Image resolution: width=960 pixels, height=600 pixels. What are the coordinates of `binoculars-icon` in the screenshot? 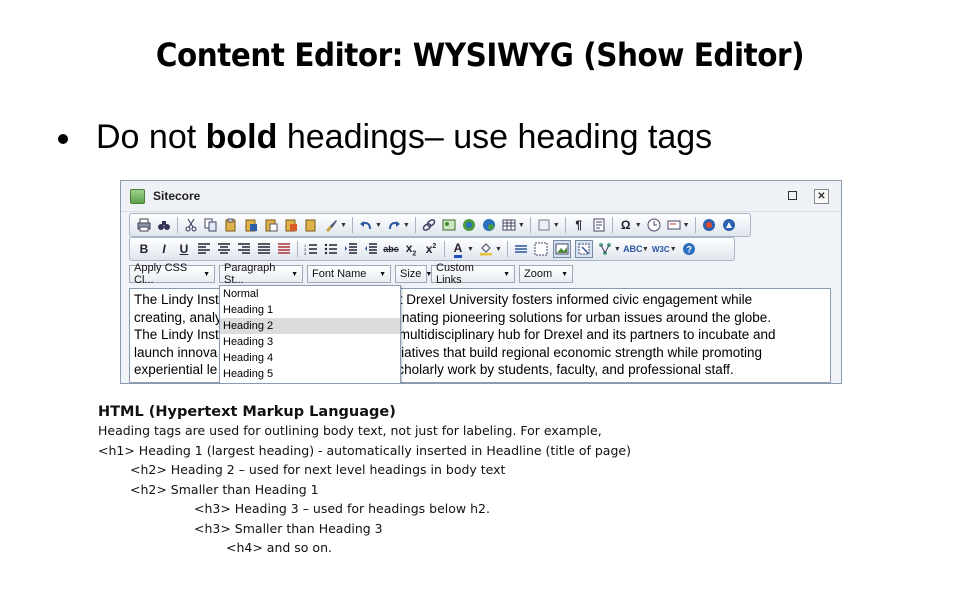 It's located at (164, 225).